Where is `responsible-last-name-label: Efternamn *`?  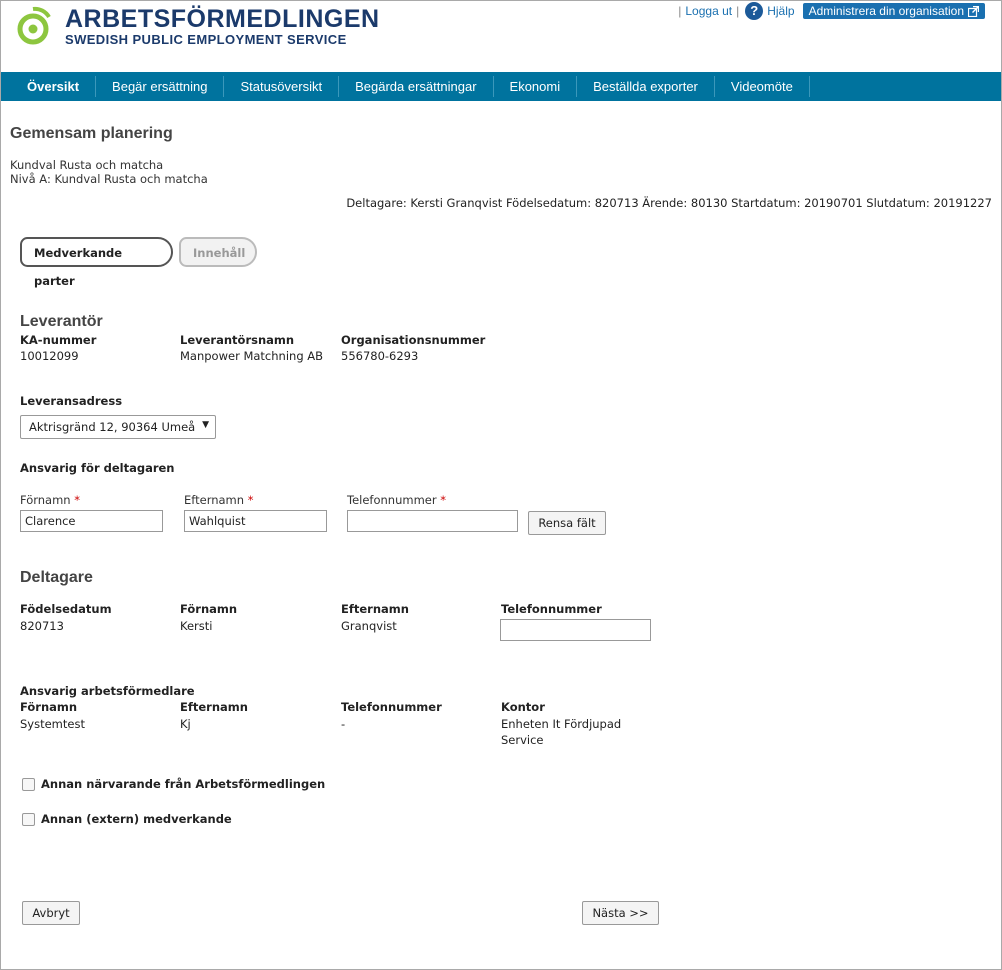
responsible-last-name-label: Efternamn * is located at coordinates (218, 500).